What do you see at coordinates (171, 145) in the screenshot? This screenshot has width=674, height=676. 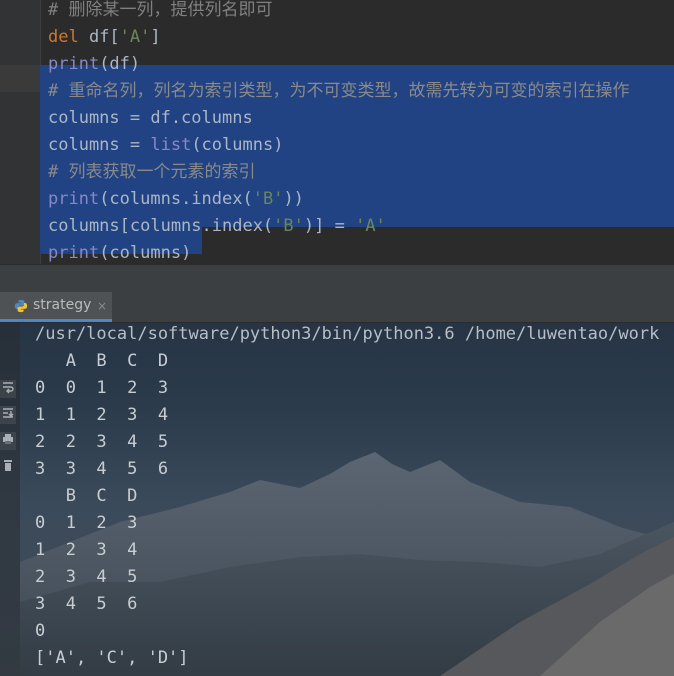 I see `code-token: list` at bounding box center [171, 145].